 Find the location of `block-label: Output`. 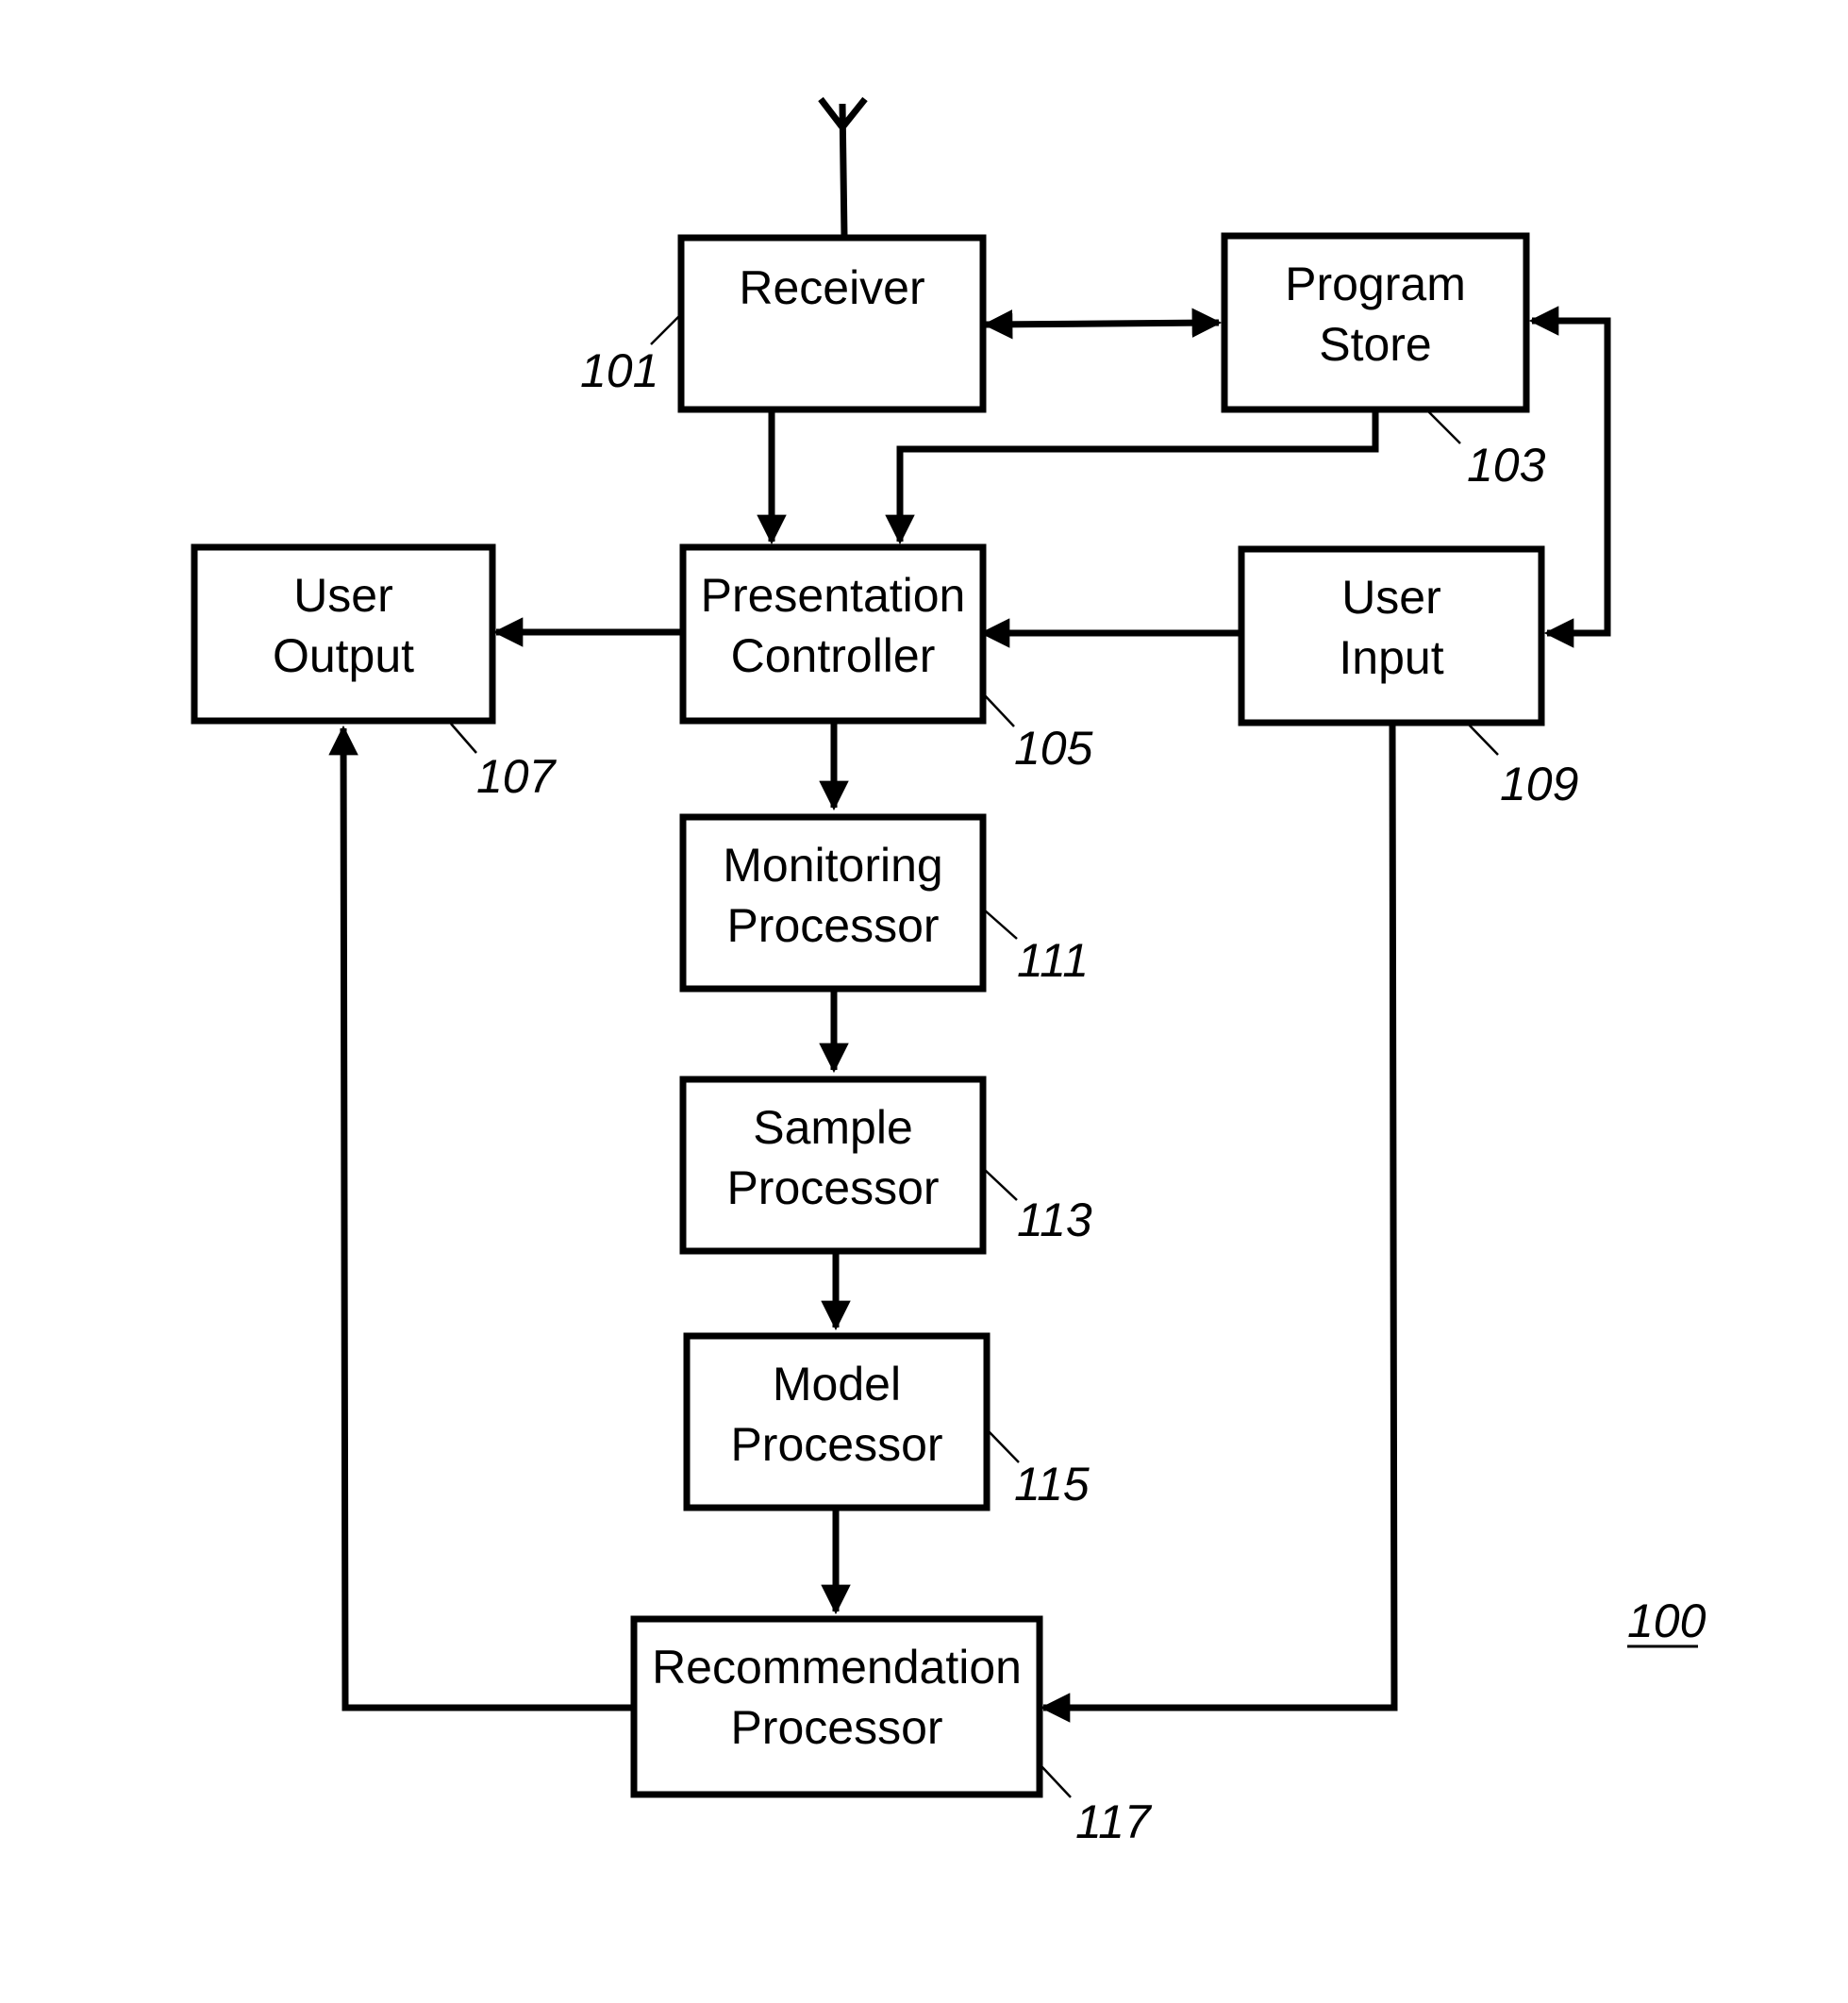

block-label: Output is located at coordinates (344, 655).